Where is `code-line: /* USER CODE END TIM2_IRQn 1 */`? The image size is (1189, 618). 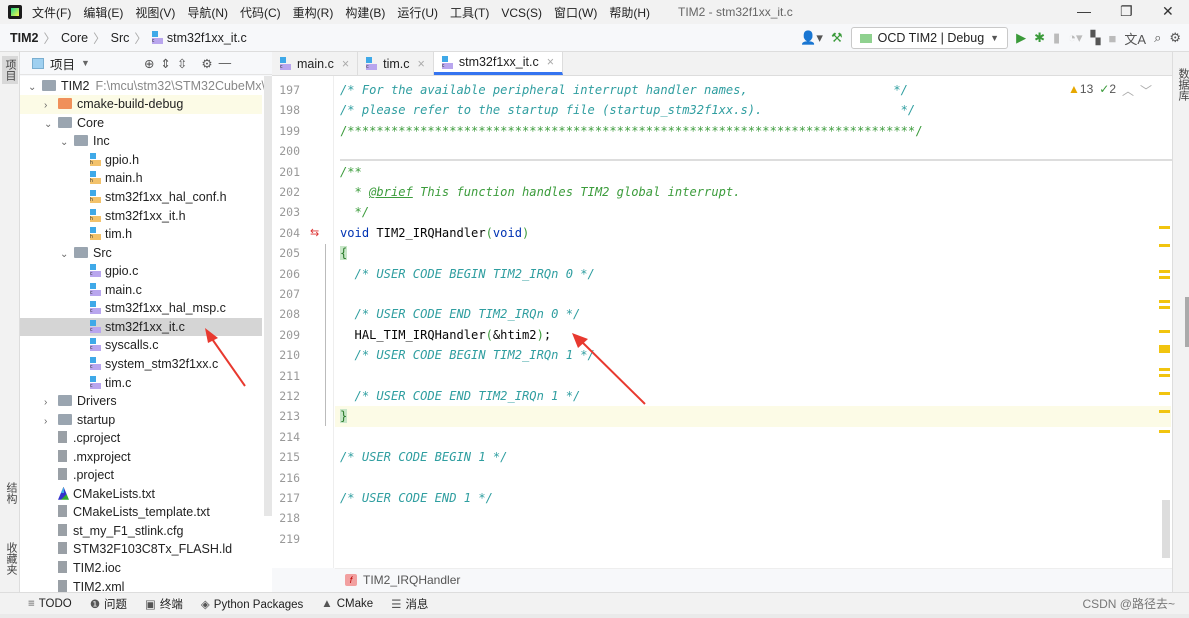 code-line: /* USER CODE END TIM2_IRQn 1 */ is located at coordinates (460, 396).